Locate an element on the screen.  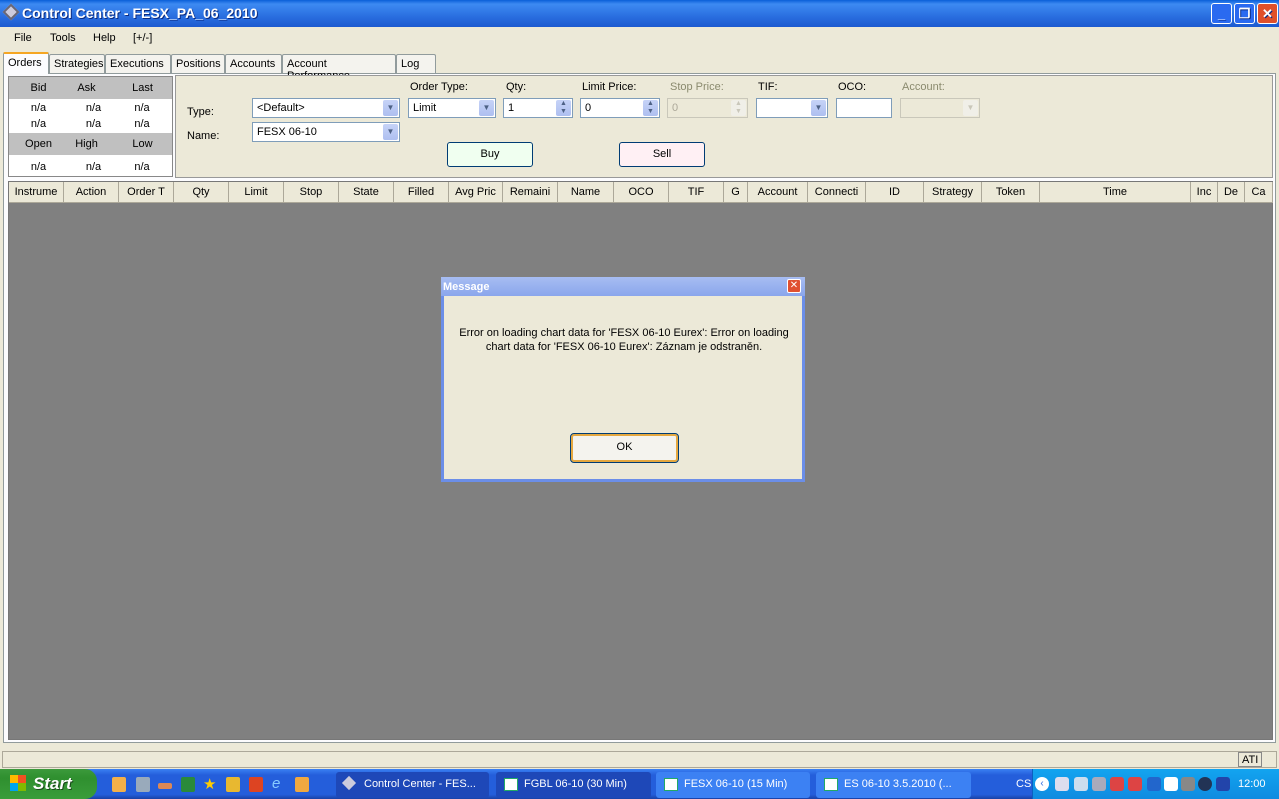
column-header: Avg Pric is located at coordinates (476, 192).